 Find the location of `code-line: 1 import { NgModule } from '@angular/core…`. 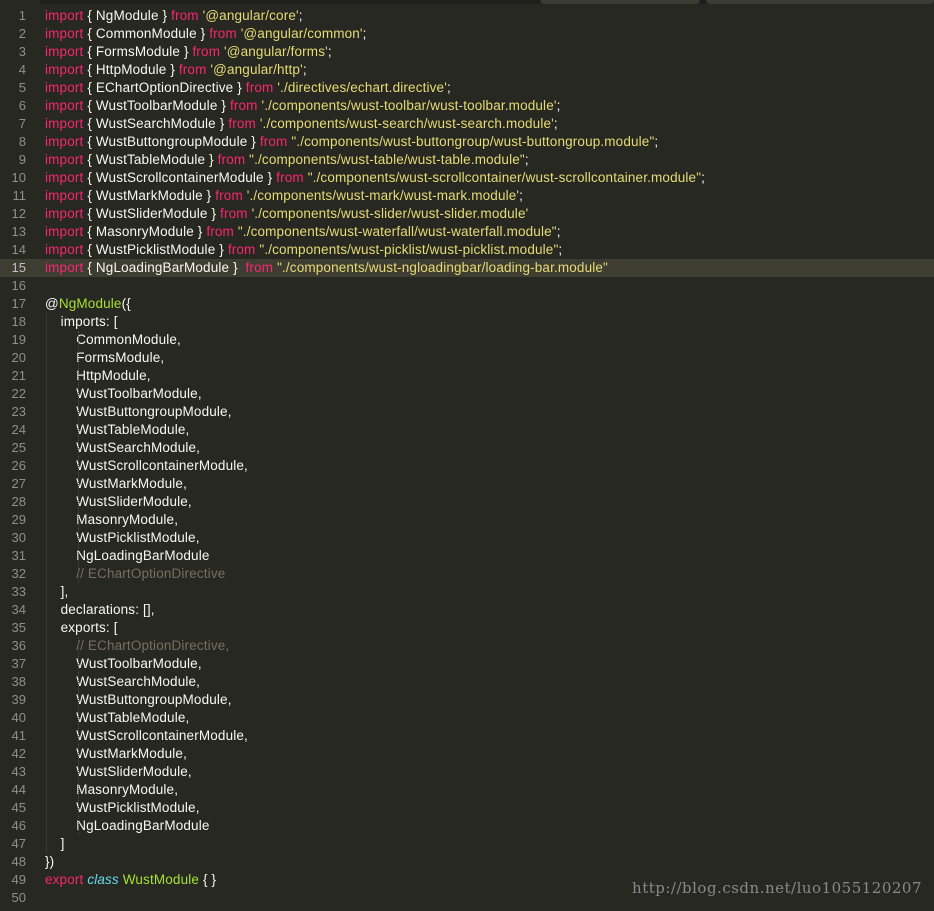

code-line: 1 import { NgModule } from '@angular/core… is located at coordinates (467, 16).